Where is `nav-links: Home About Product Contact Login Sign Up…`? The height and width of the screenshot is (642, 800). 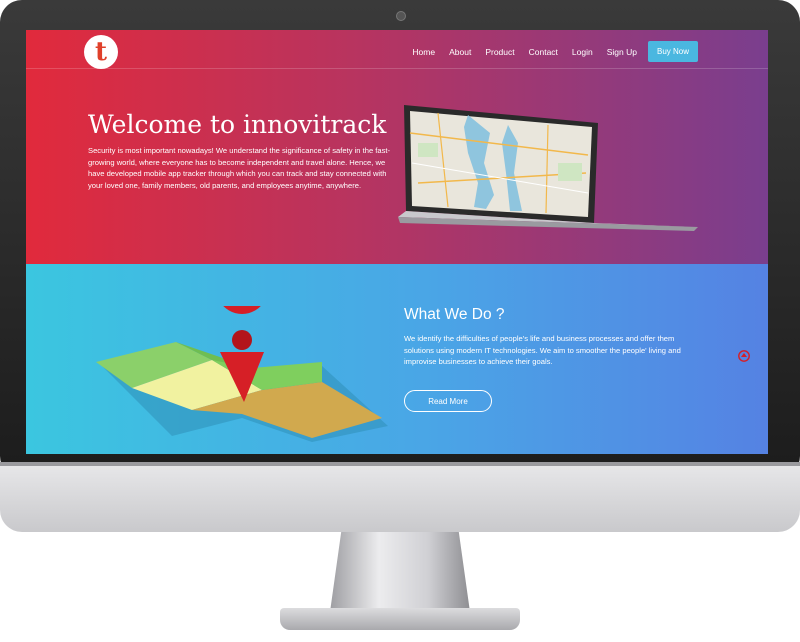 nav-links: Home About Product Contact Login Sign Up… is located at coordinates (551, 51).